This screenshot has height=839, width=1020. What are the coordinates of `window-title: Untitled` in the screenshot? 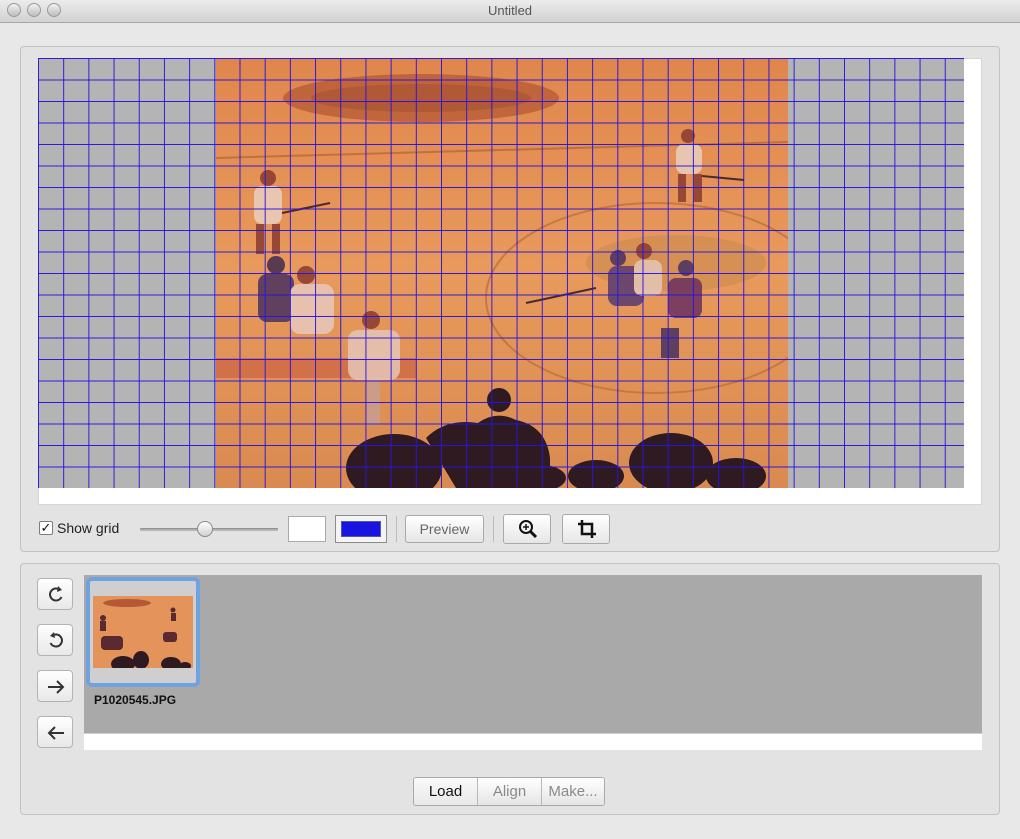 It's located at (510, 10).